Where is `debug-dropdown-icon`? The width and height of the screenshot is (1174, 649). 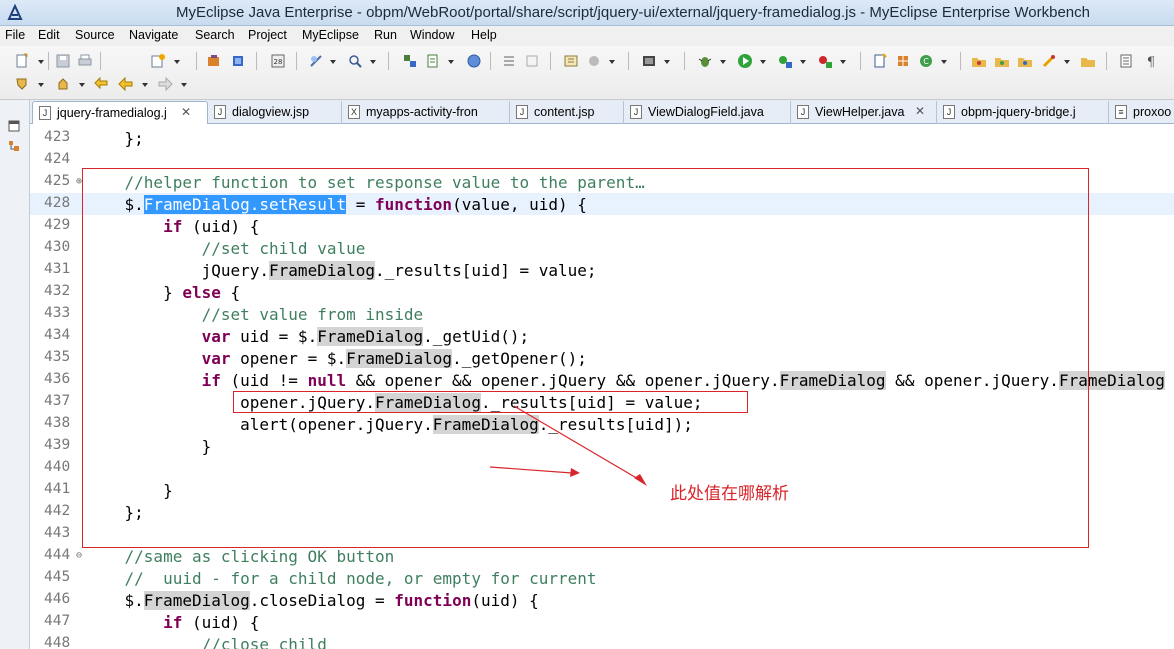 debug-dropdown-icon is located at coordinates (723, 62).